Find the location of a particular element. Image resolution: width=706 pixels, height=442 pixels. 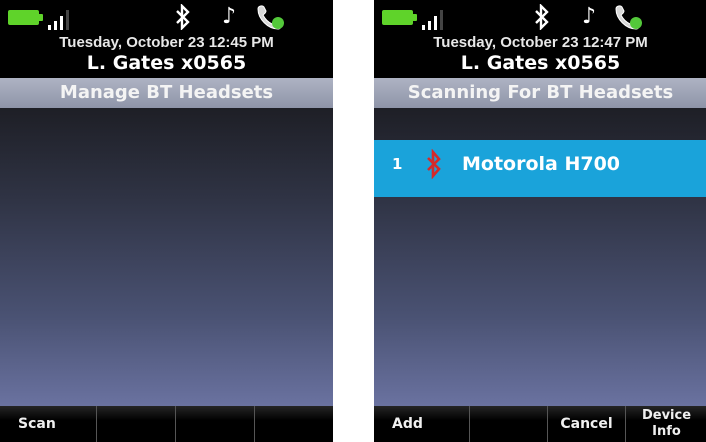

page-title: Scanning For BT Headsets is located at coordinates (540, 93).